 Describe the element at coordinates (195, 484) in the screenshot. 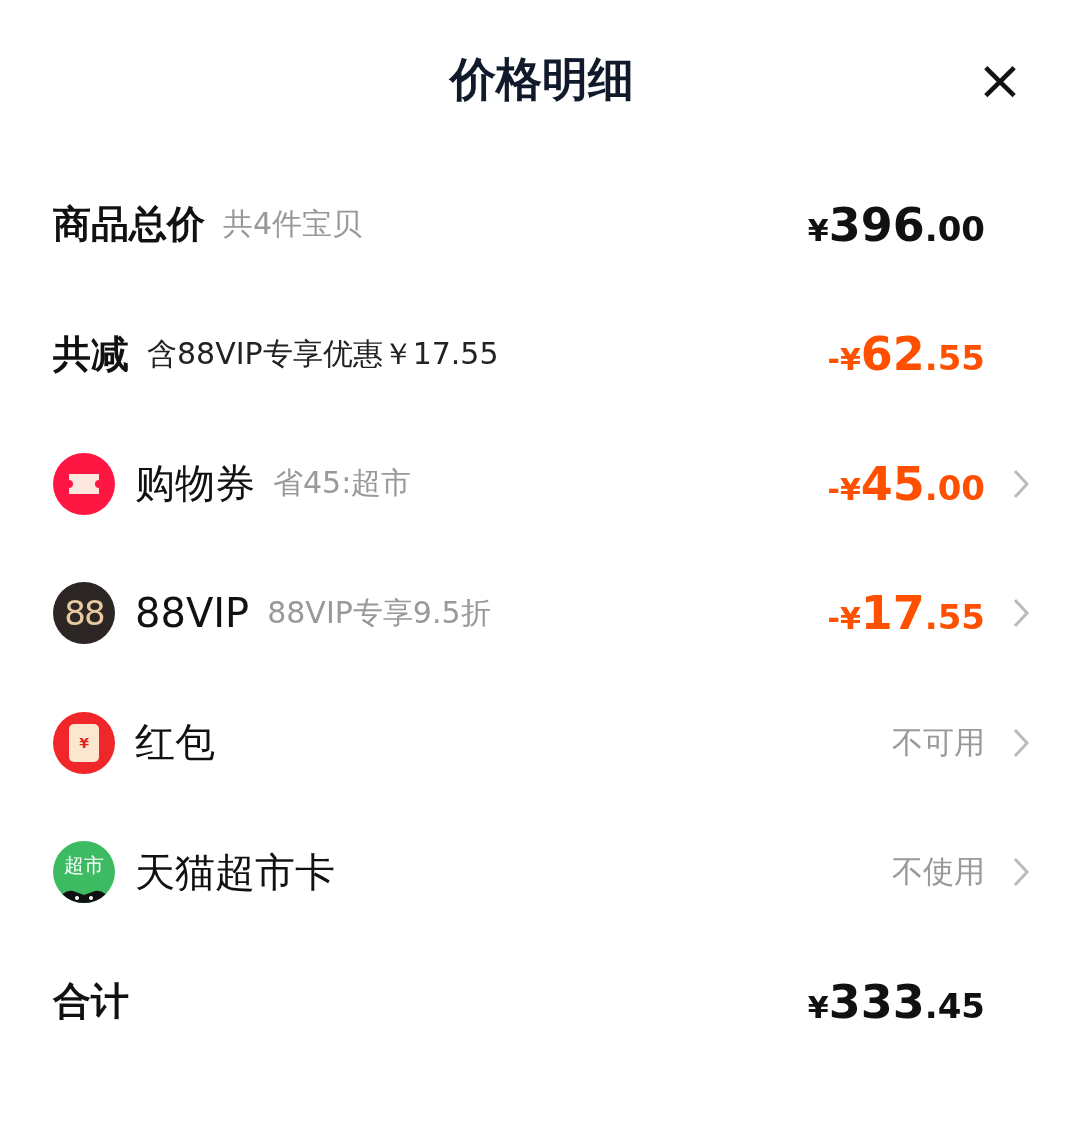

I see `row-label: 购物券` at that location.